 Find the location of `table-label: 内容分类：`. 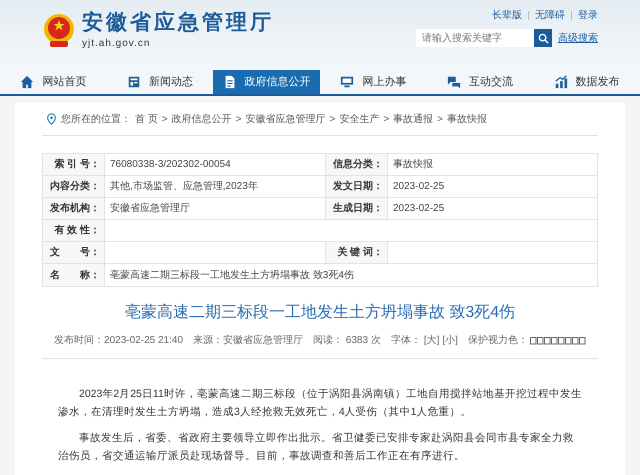

table-label: 内容分类： is located at coordinates (74, 186).